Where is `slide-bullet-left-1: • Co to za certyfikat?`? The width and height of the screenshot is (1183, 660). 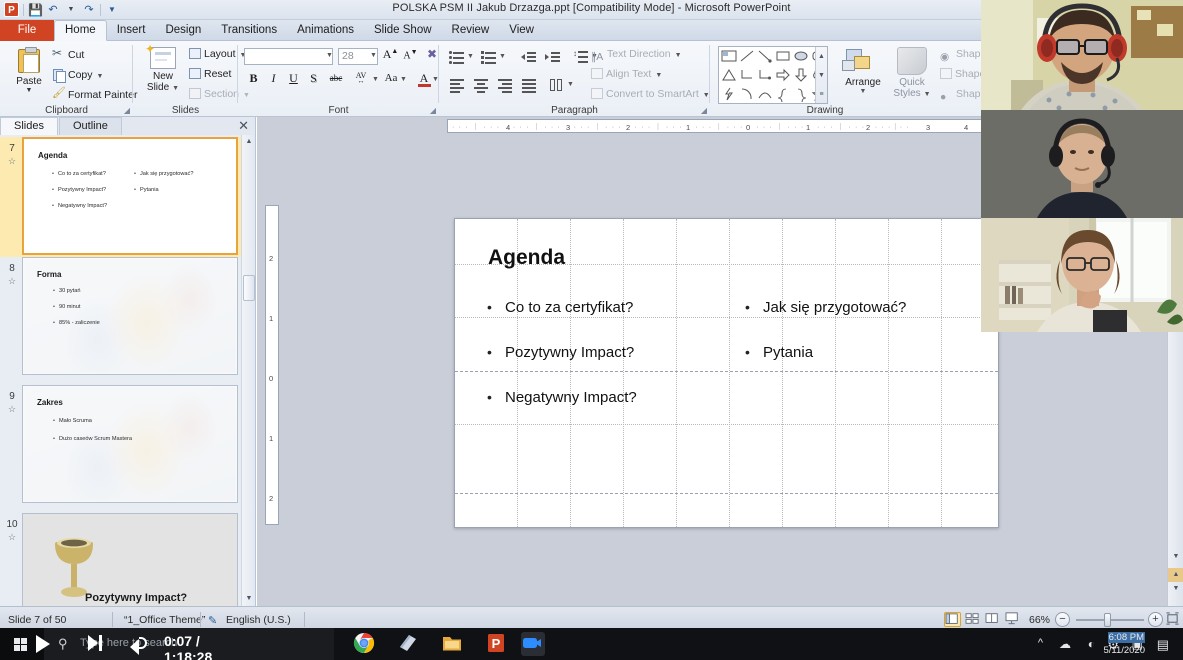
slide-bullet-left-1: • Co to za certyfikat? is located at coordinates (560, 307).